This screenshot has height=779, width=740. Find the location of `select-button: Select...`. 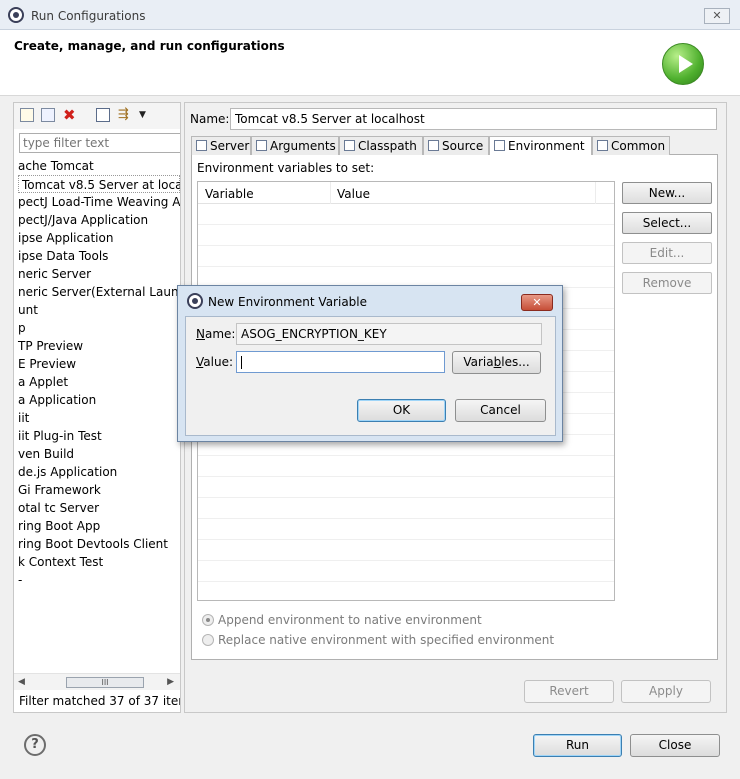

select-button: Select... is located at coordinates (667, 223).